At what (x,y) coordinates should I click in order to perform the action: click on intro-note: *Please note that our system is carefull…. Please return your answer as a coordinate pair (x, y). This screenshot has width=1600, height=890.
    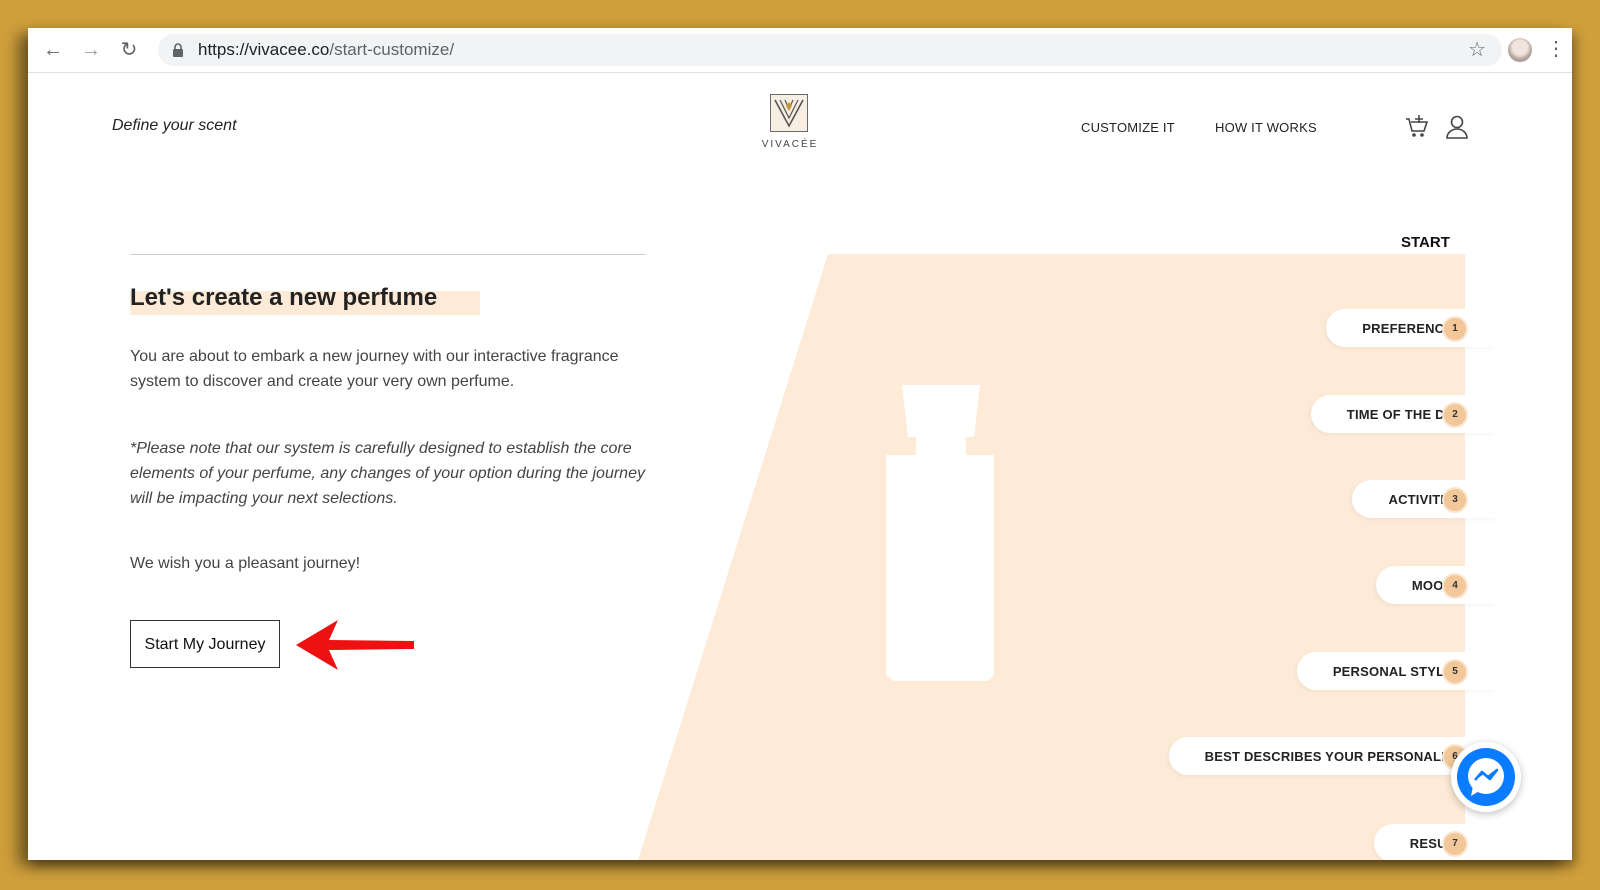
    Looking at the image, I should click on (387, 473).